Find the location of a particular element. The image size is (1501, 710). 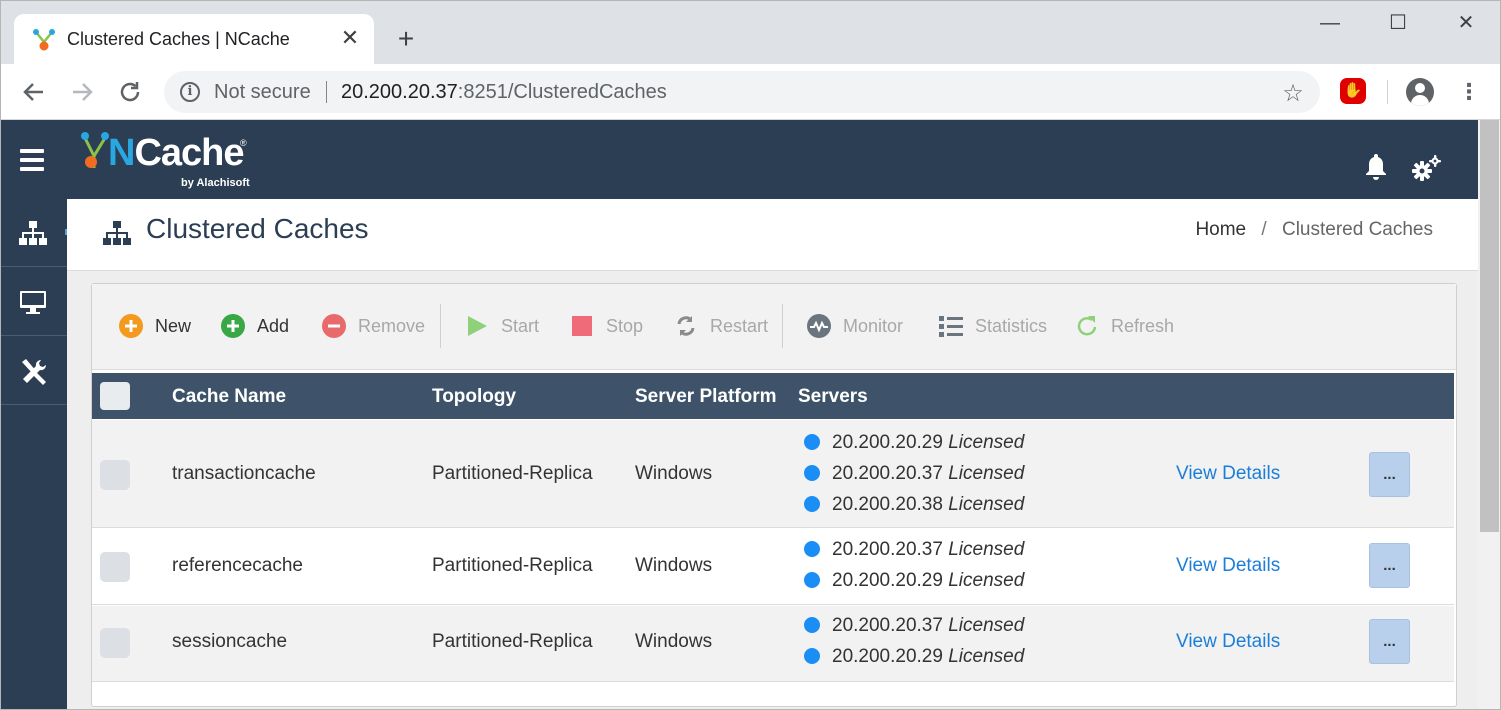

cache-name: transactioncache is located at coordinates (244, 473).